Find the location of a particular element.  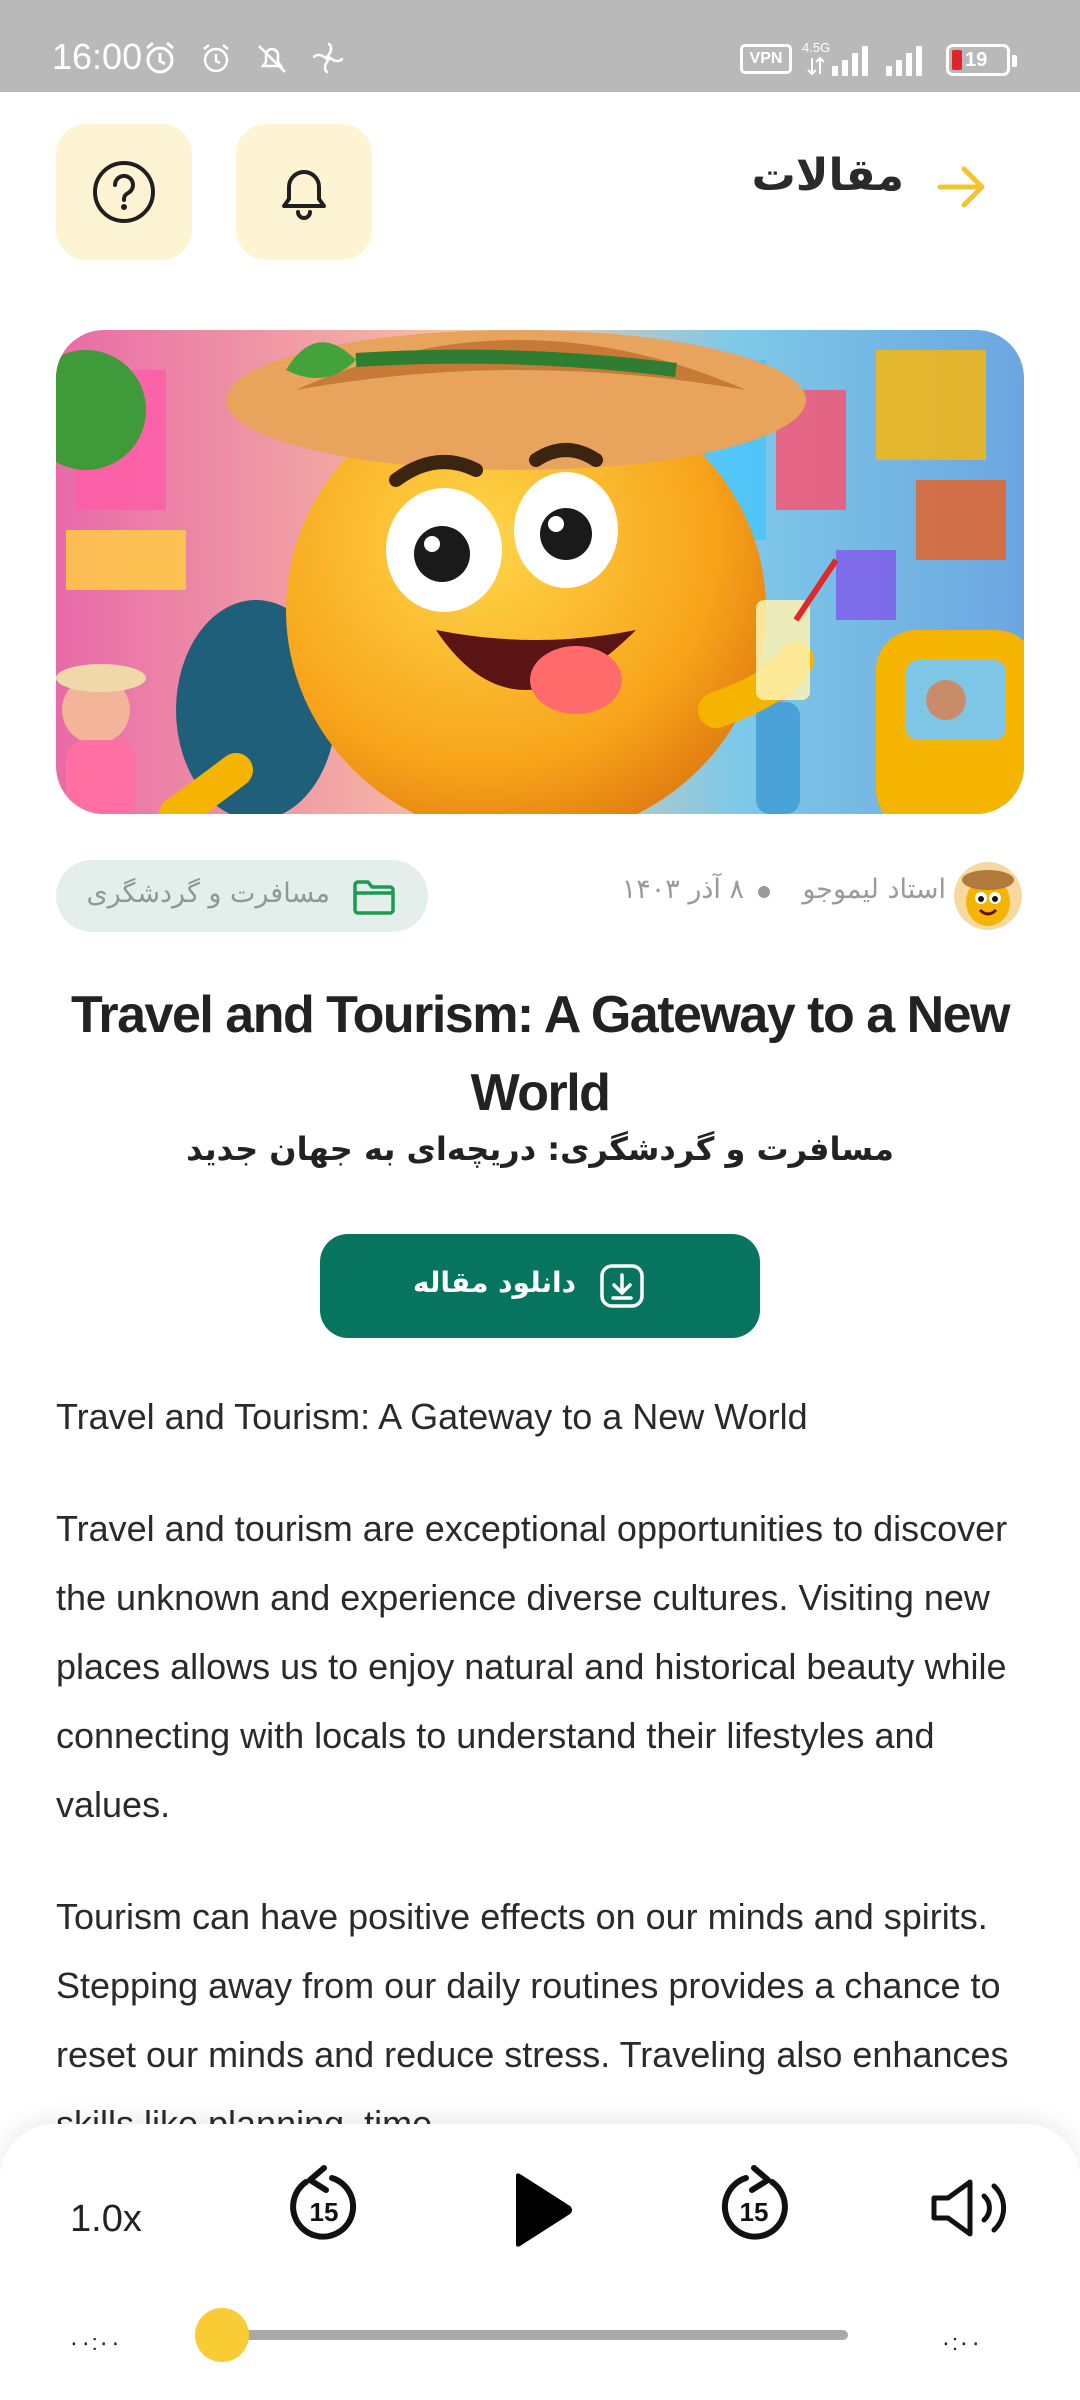

battery-level: 19 is located at coordinates (976, 60).